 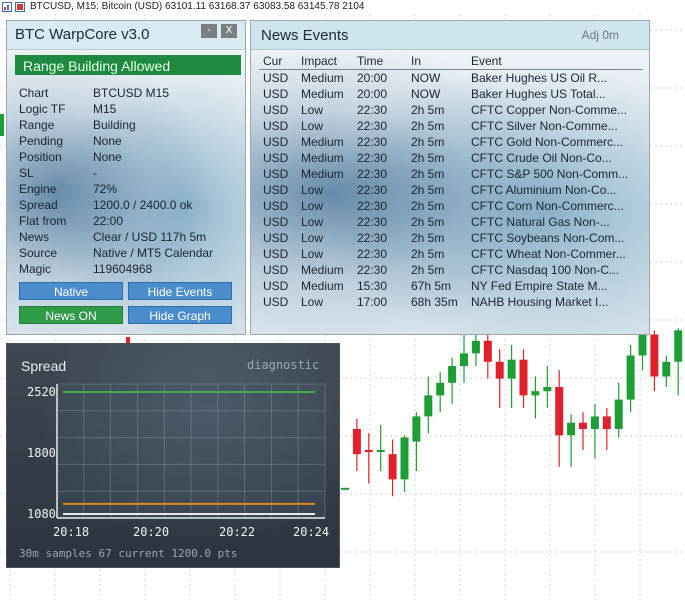 I want to click on info-value: -, so click(x=95, y=173).